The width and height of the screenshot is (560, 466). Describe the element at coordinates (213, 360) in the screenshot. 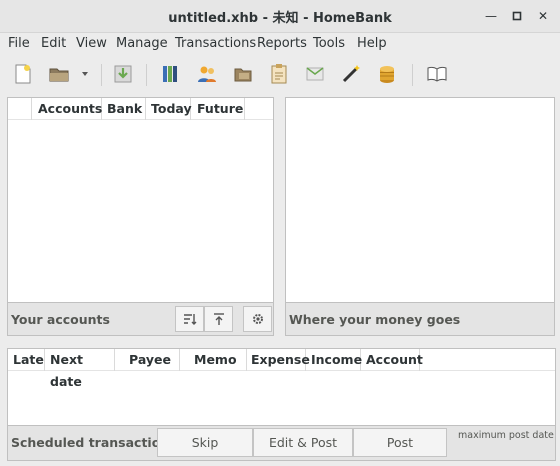

I see `scheduled-col-memo: Memo` at that location.